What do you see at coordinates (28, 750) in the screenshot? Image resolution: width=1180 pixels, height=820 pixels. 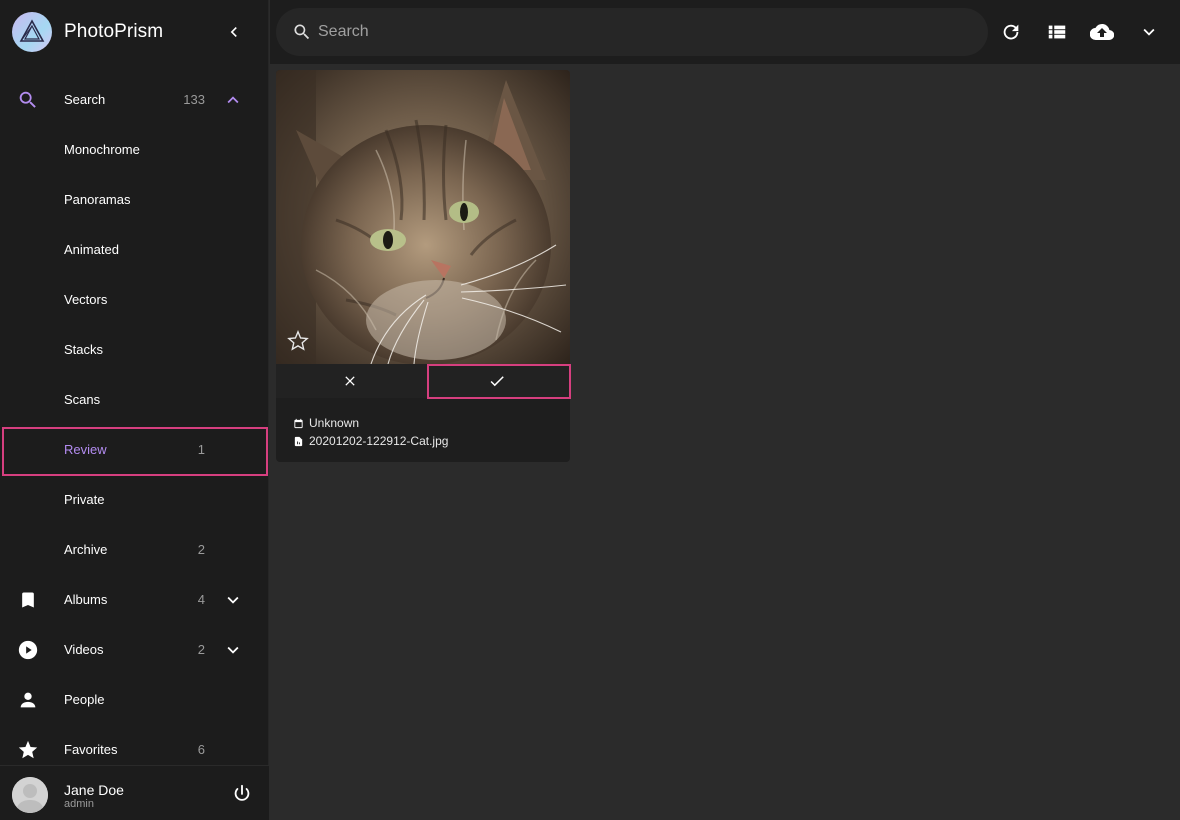 I see `star-icon` at bounding box center [28, 750].